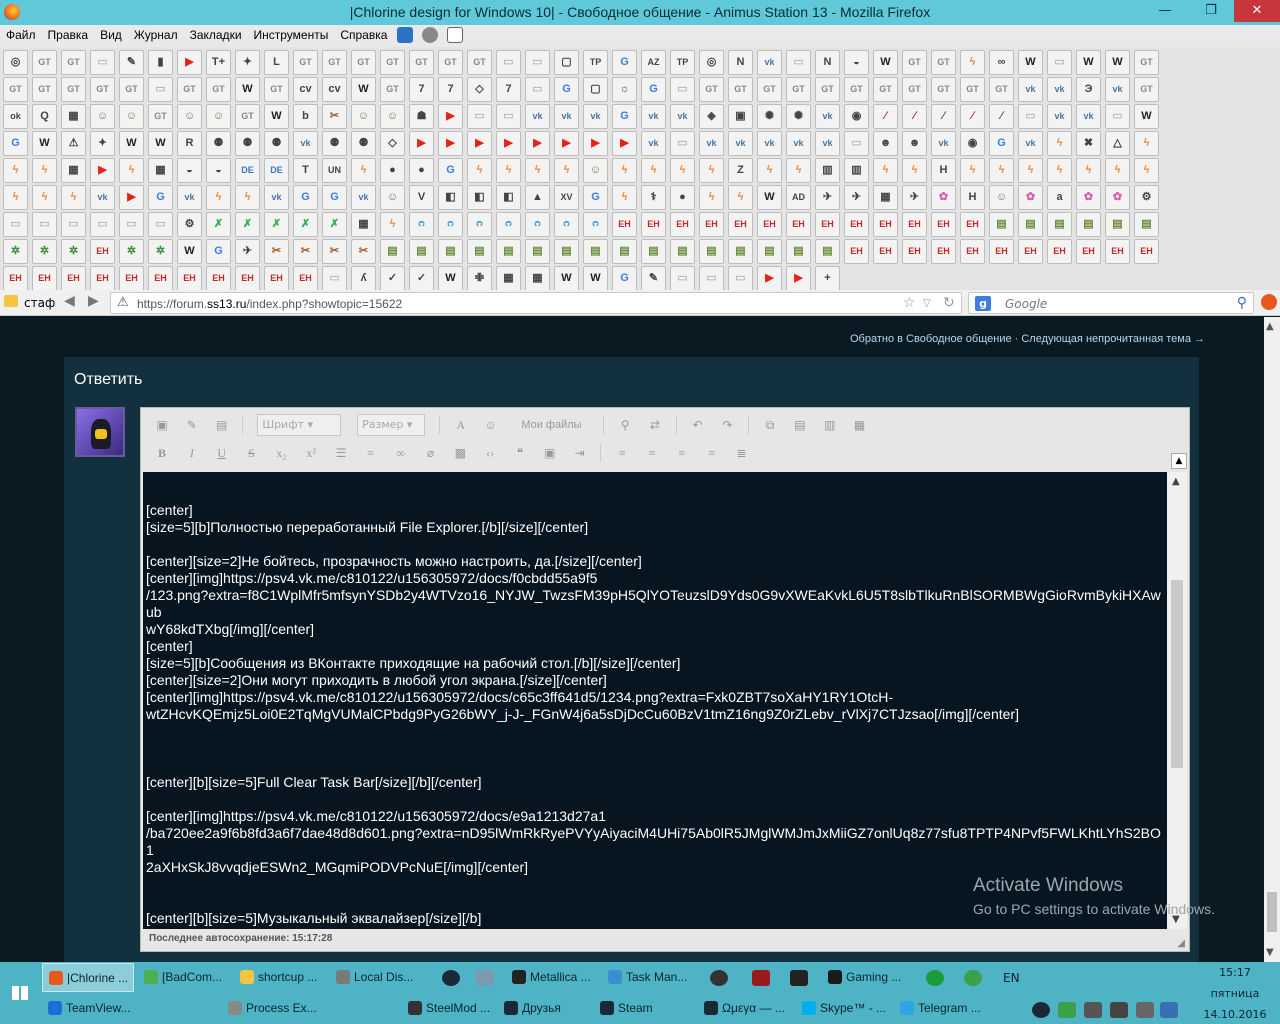 The width and height of the screenshot is (1280, 1024). Describe the element at coordinates (1067, 1010) in the screenshot. I see `nvidia-icon` at that location.